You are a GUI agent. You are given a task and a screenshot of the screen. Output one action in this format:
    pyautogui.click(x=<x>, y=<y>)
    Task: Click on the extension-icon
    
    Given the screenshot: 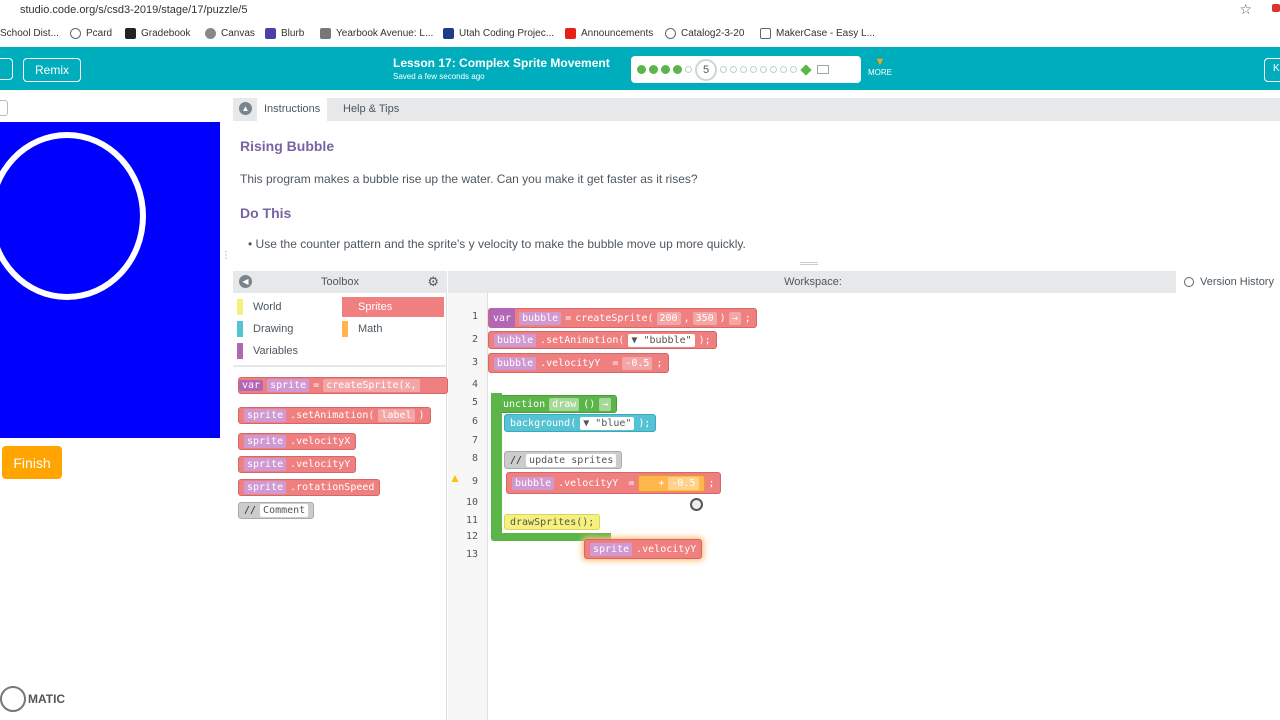 What is the action you would take?
    pyautogui.click(x=1276, y=8)
    